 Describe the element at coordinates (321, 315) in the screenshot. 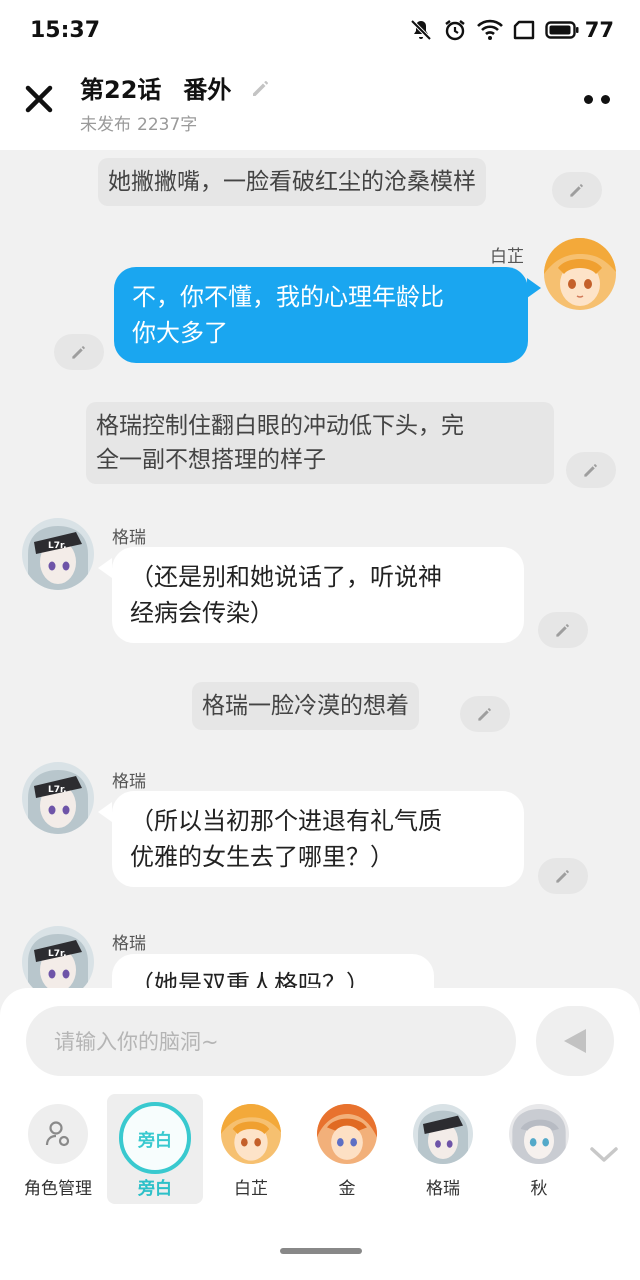

I see `message-bubble-right: 不，你不懂，我的心理年龄比 你大多了` at that location.